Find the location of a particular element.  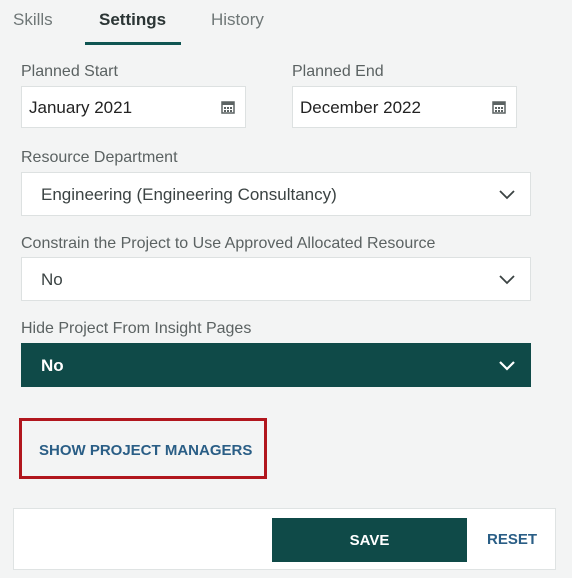

tab-bar: Skills Settings History is located at coordinates (286, 23).